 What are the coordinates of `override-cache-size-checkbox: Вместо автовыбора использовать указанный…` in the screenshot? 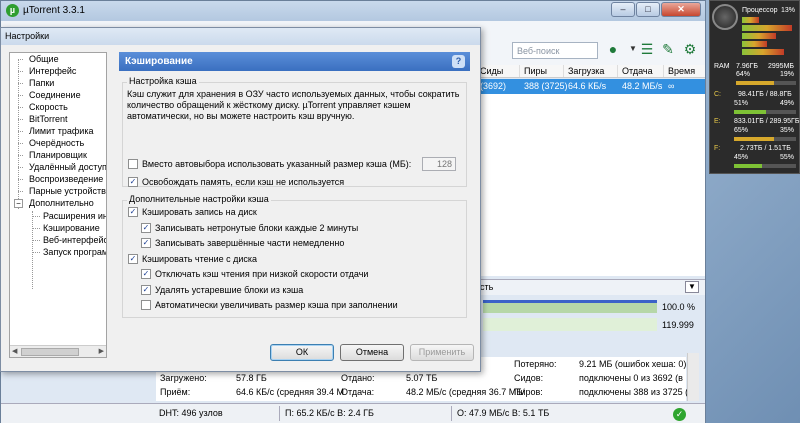 It's located at (269, 164).